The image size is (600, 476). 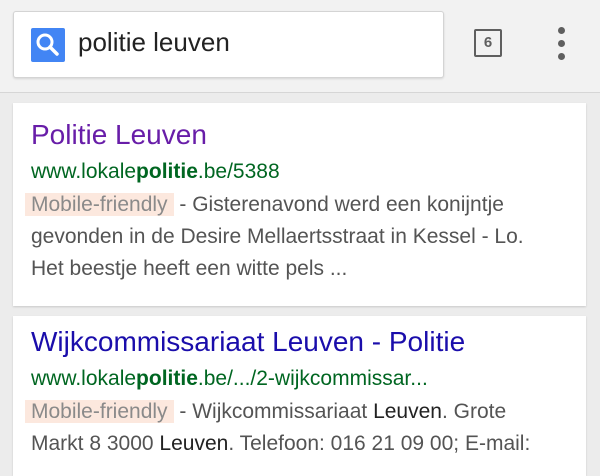 I want to click on result-title-link: Wijkcommissariaat Leuven - Politie, so click(x=248, y=342).